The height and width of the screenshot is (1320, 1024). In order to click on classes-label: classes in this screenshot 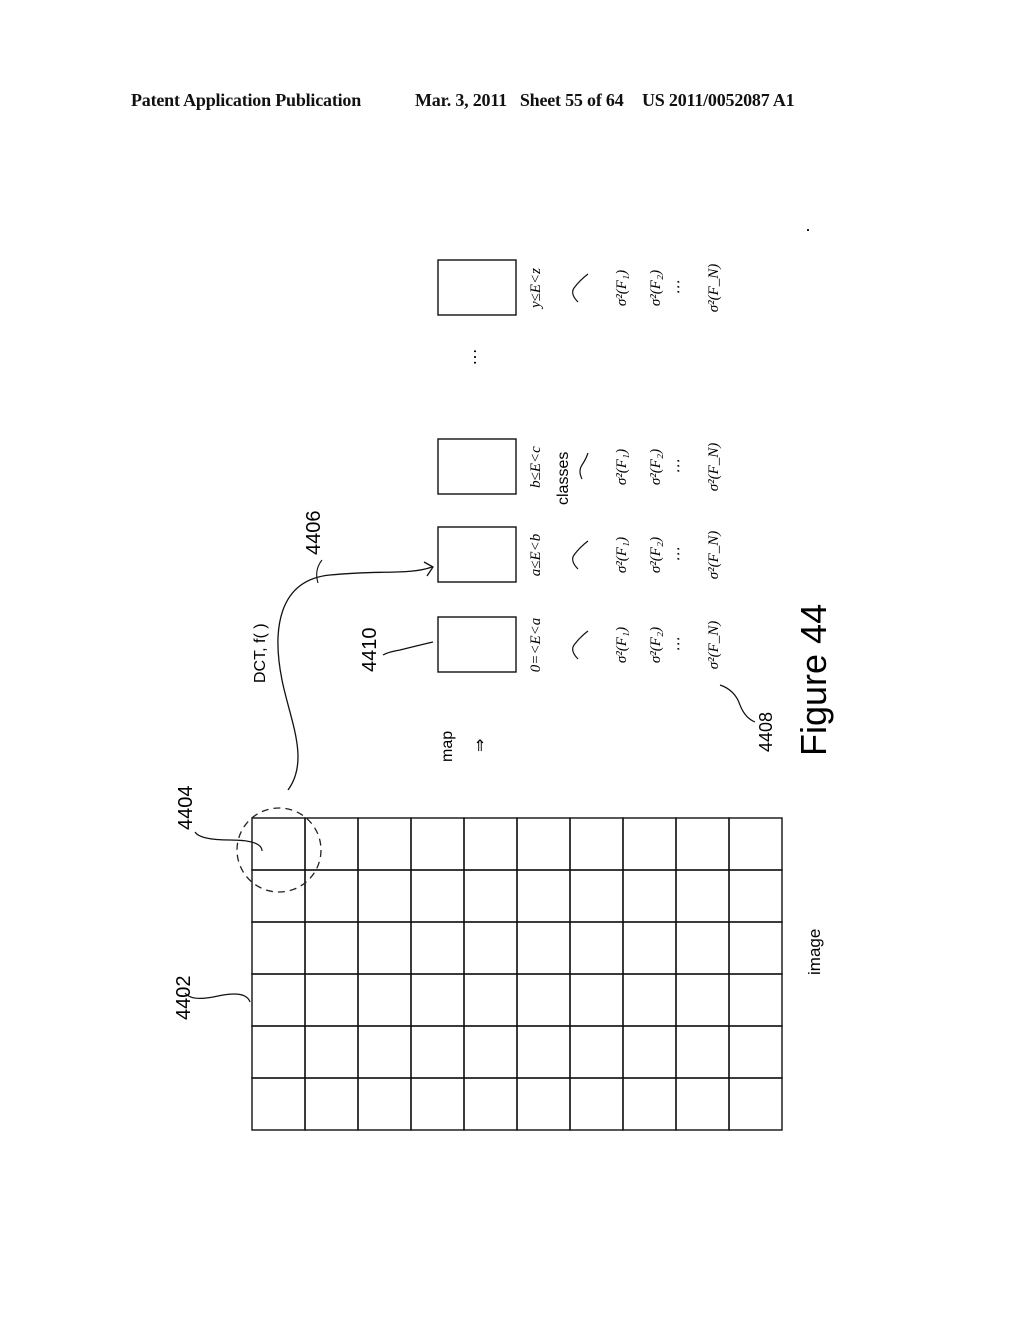, I will do `click(563, 478)`.